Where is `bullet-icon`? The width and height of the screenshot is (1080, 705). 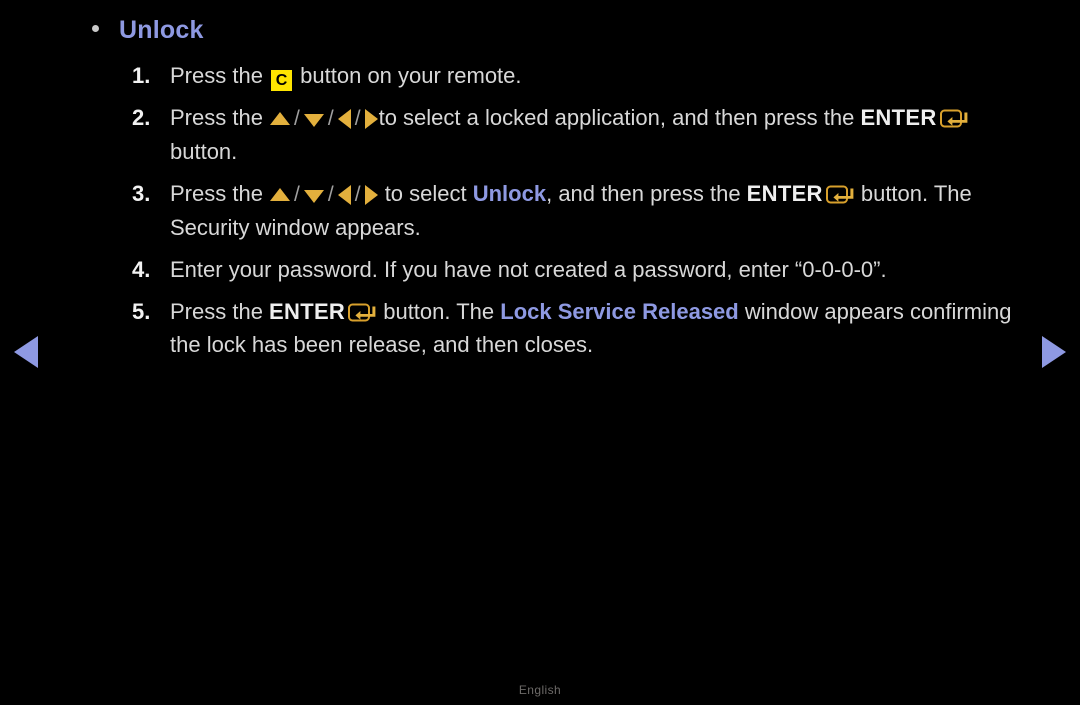
bullet-icon is located at coordinates (95, 28).